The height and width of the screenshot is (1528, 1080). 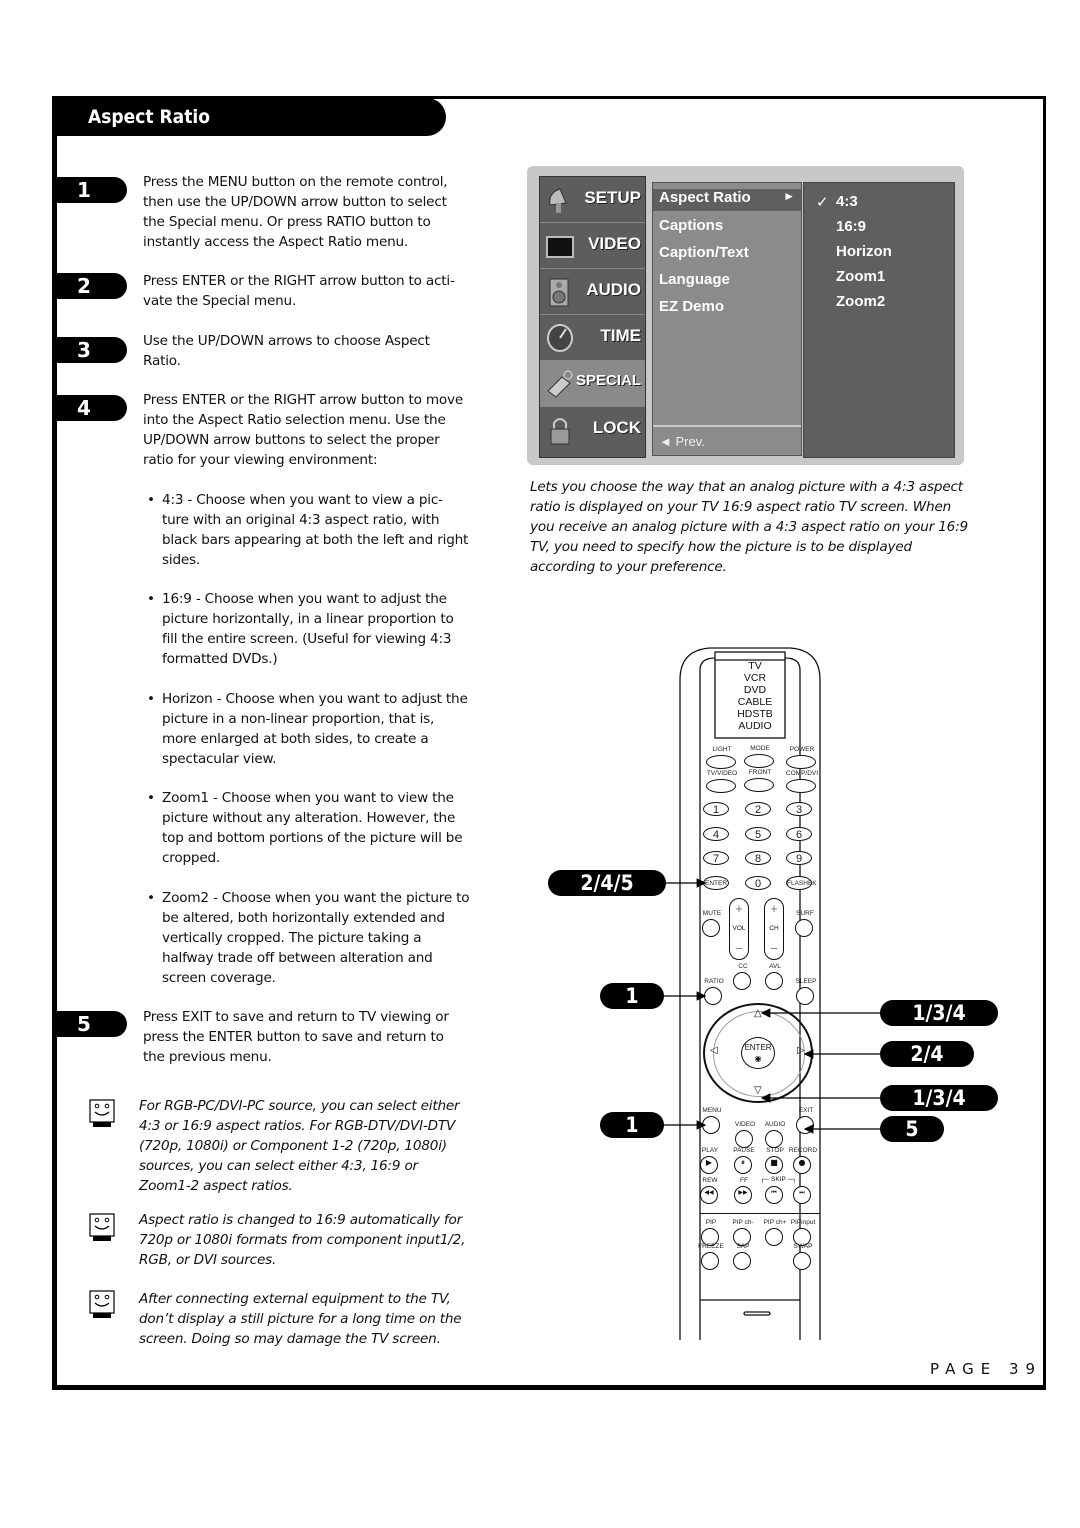 What do you see at coordinates (632, 996) in the screenshot?
I see `callout-1-ratio: 1` at bounding box center [632, 996].